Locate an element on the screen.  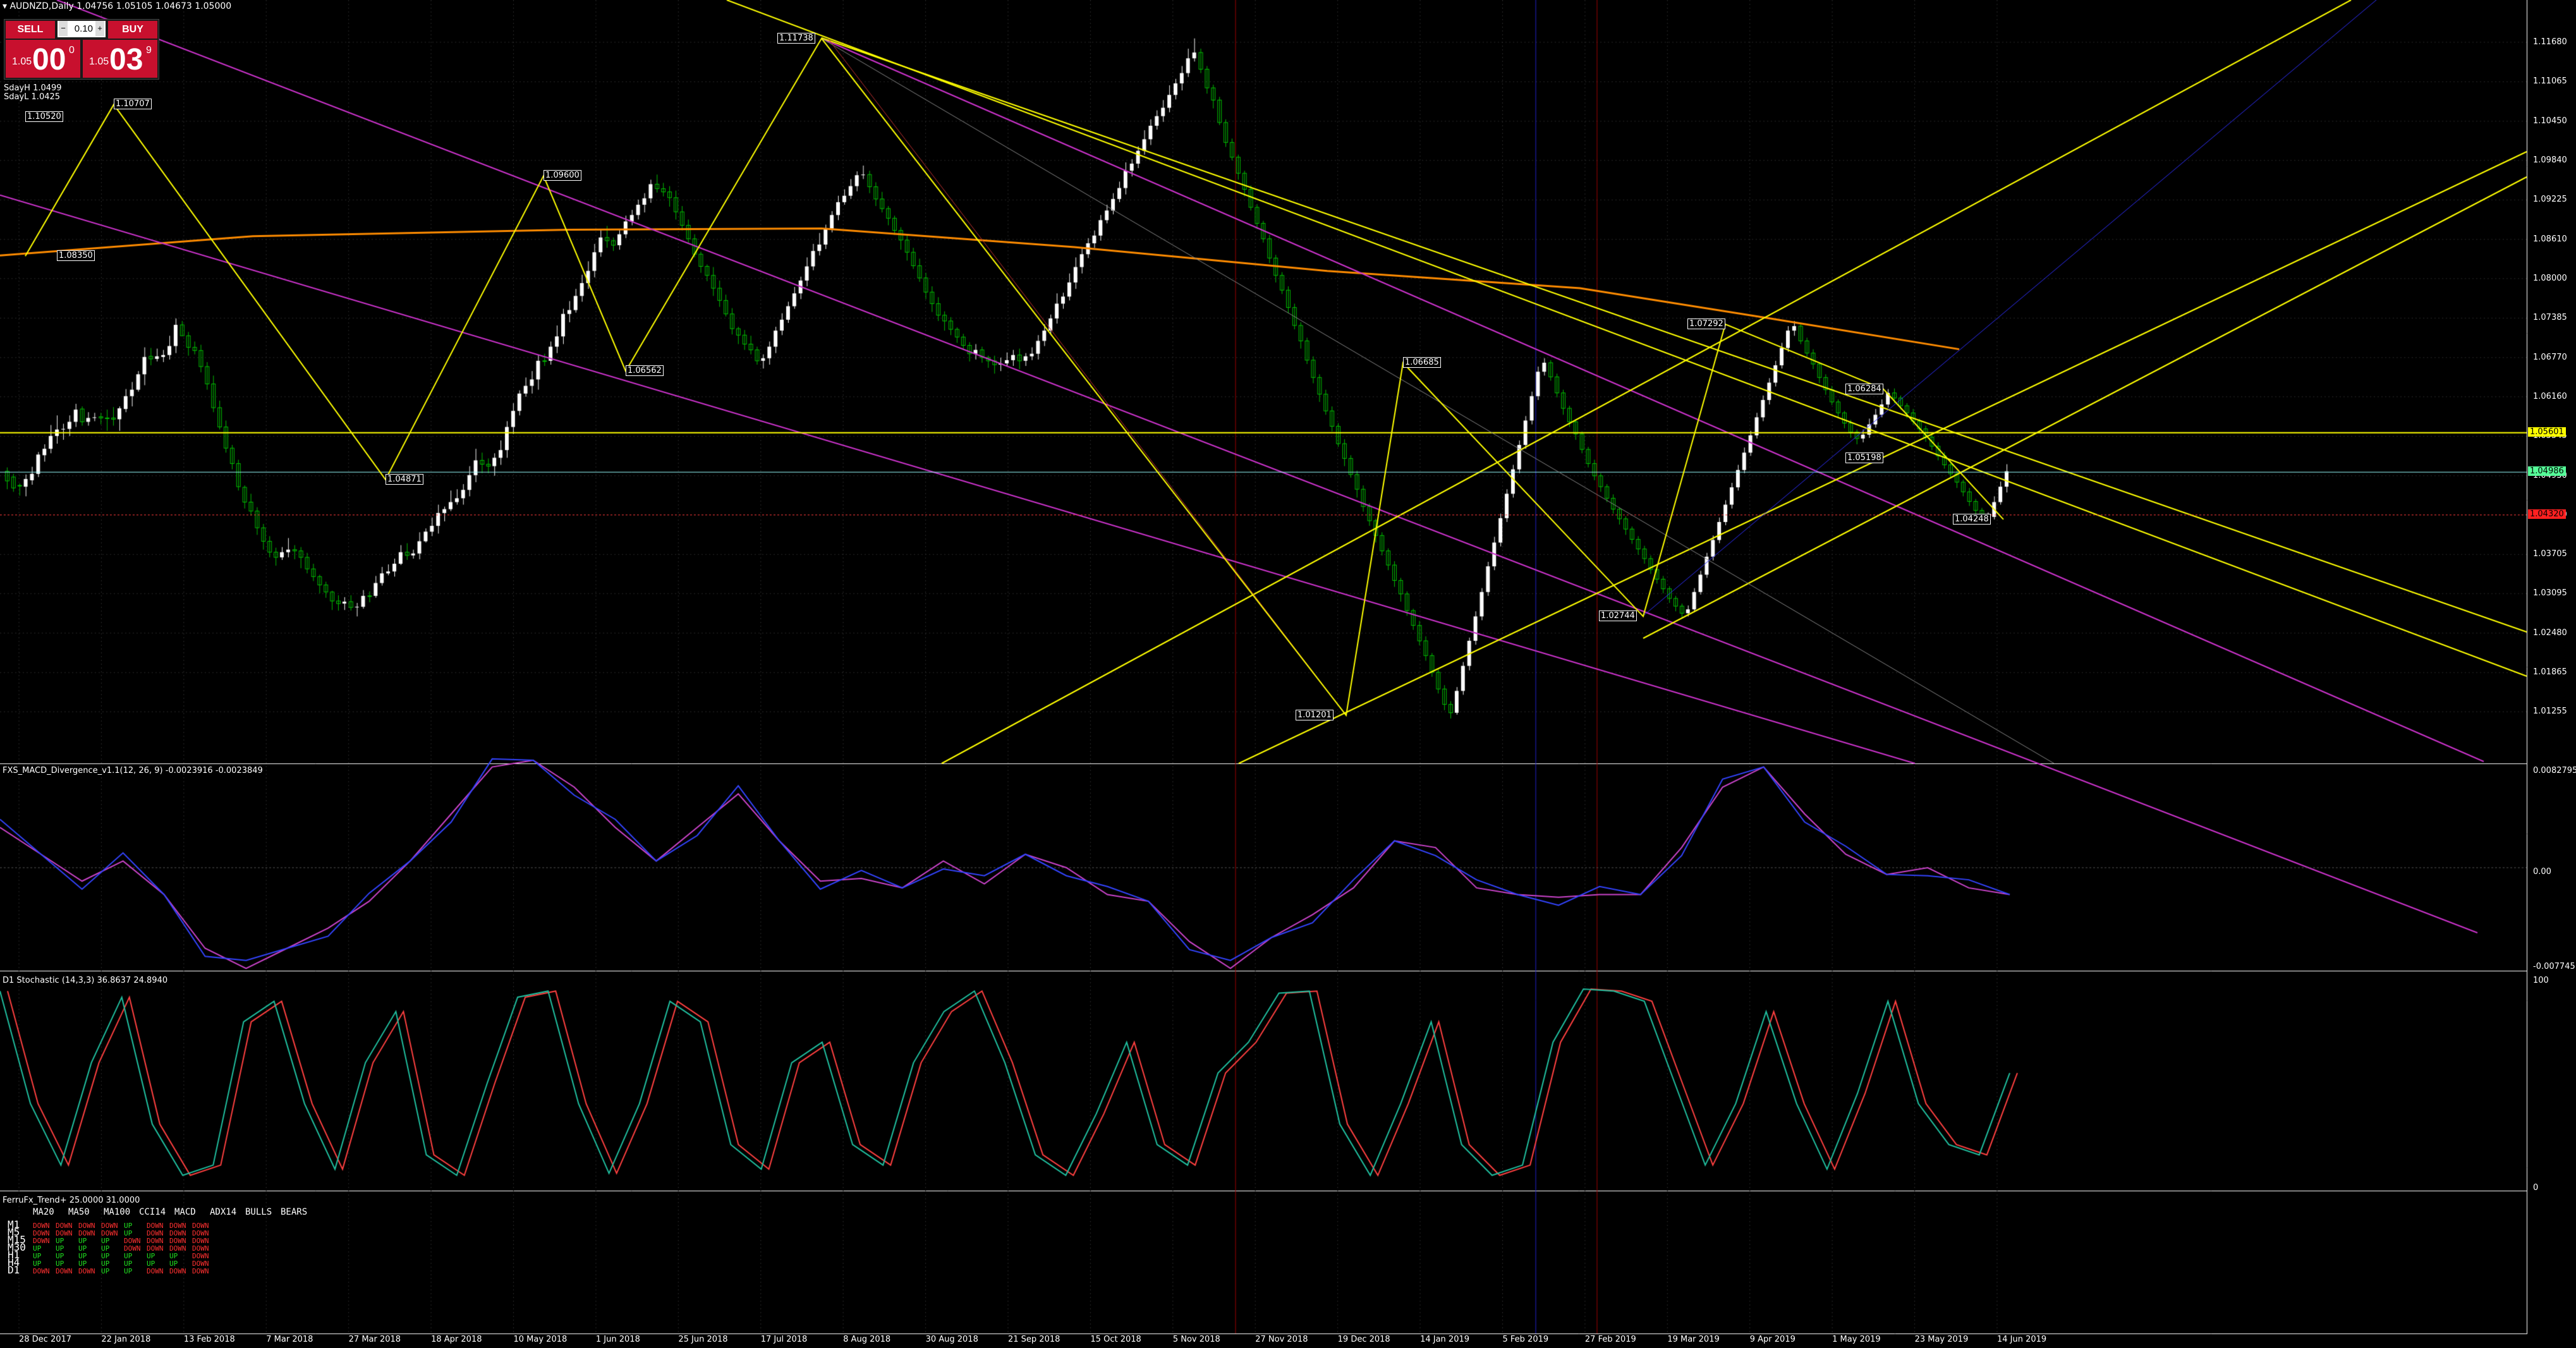
zigzag-price-label: 1.02744 is located at coordinates (1618, 616).